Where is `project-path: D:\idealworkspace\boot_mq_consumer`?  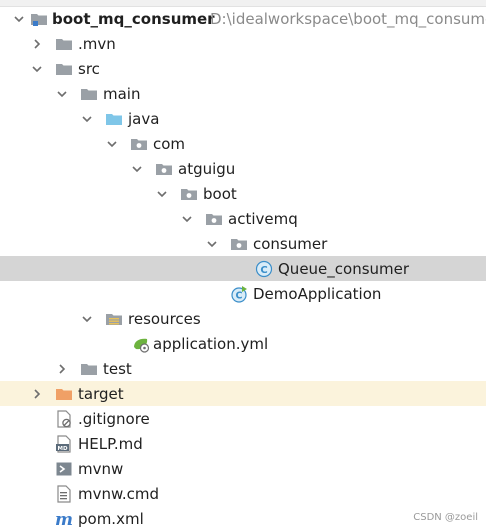 project-path: D:\idealworkspace\boot_mq_consumer is located at coordinates (348, 18).